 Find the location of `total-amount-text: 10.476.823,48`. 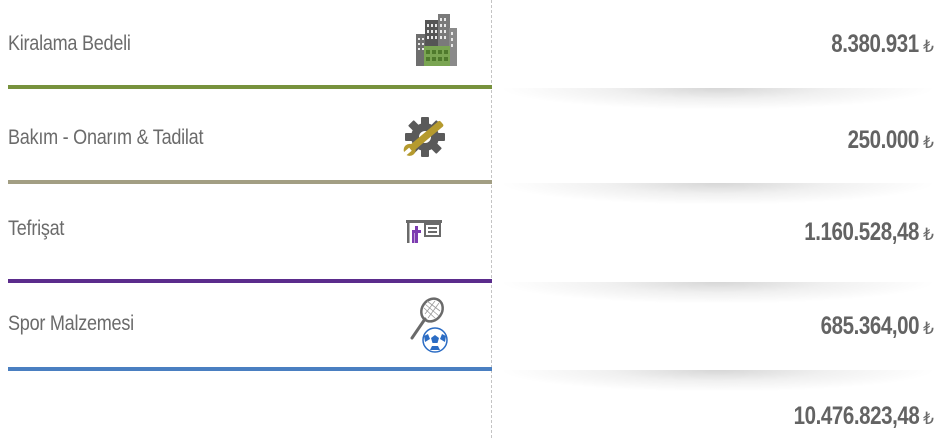

total-amount-text: 10.476.823,48 is located at coordinates (856, 416).